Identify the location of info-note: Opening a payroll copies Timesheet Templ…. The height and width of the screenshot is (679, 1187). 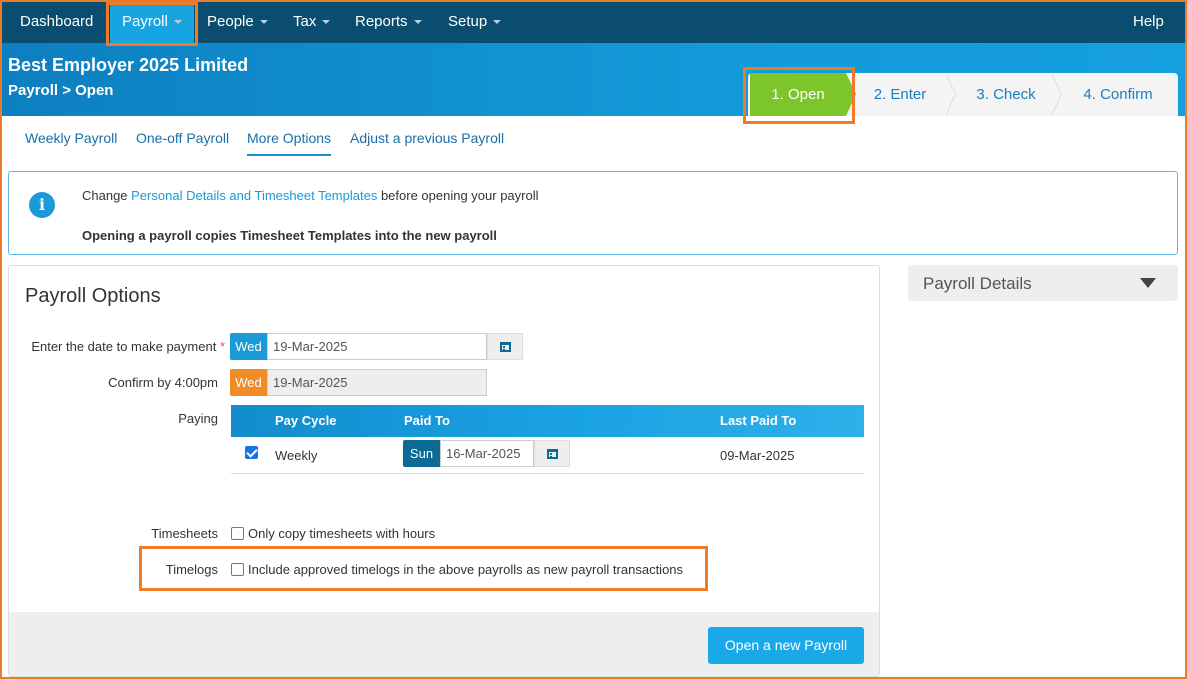
(289, 235).